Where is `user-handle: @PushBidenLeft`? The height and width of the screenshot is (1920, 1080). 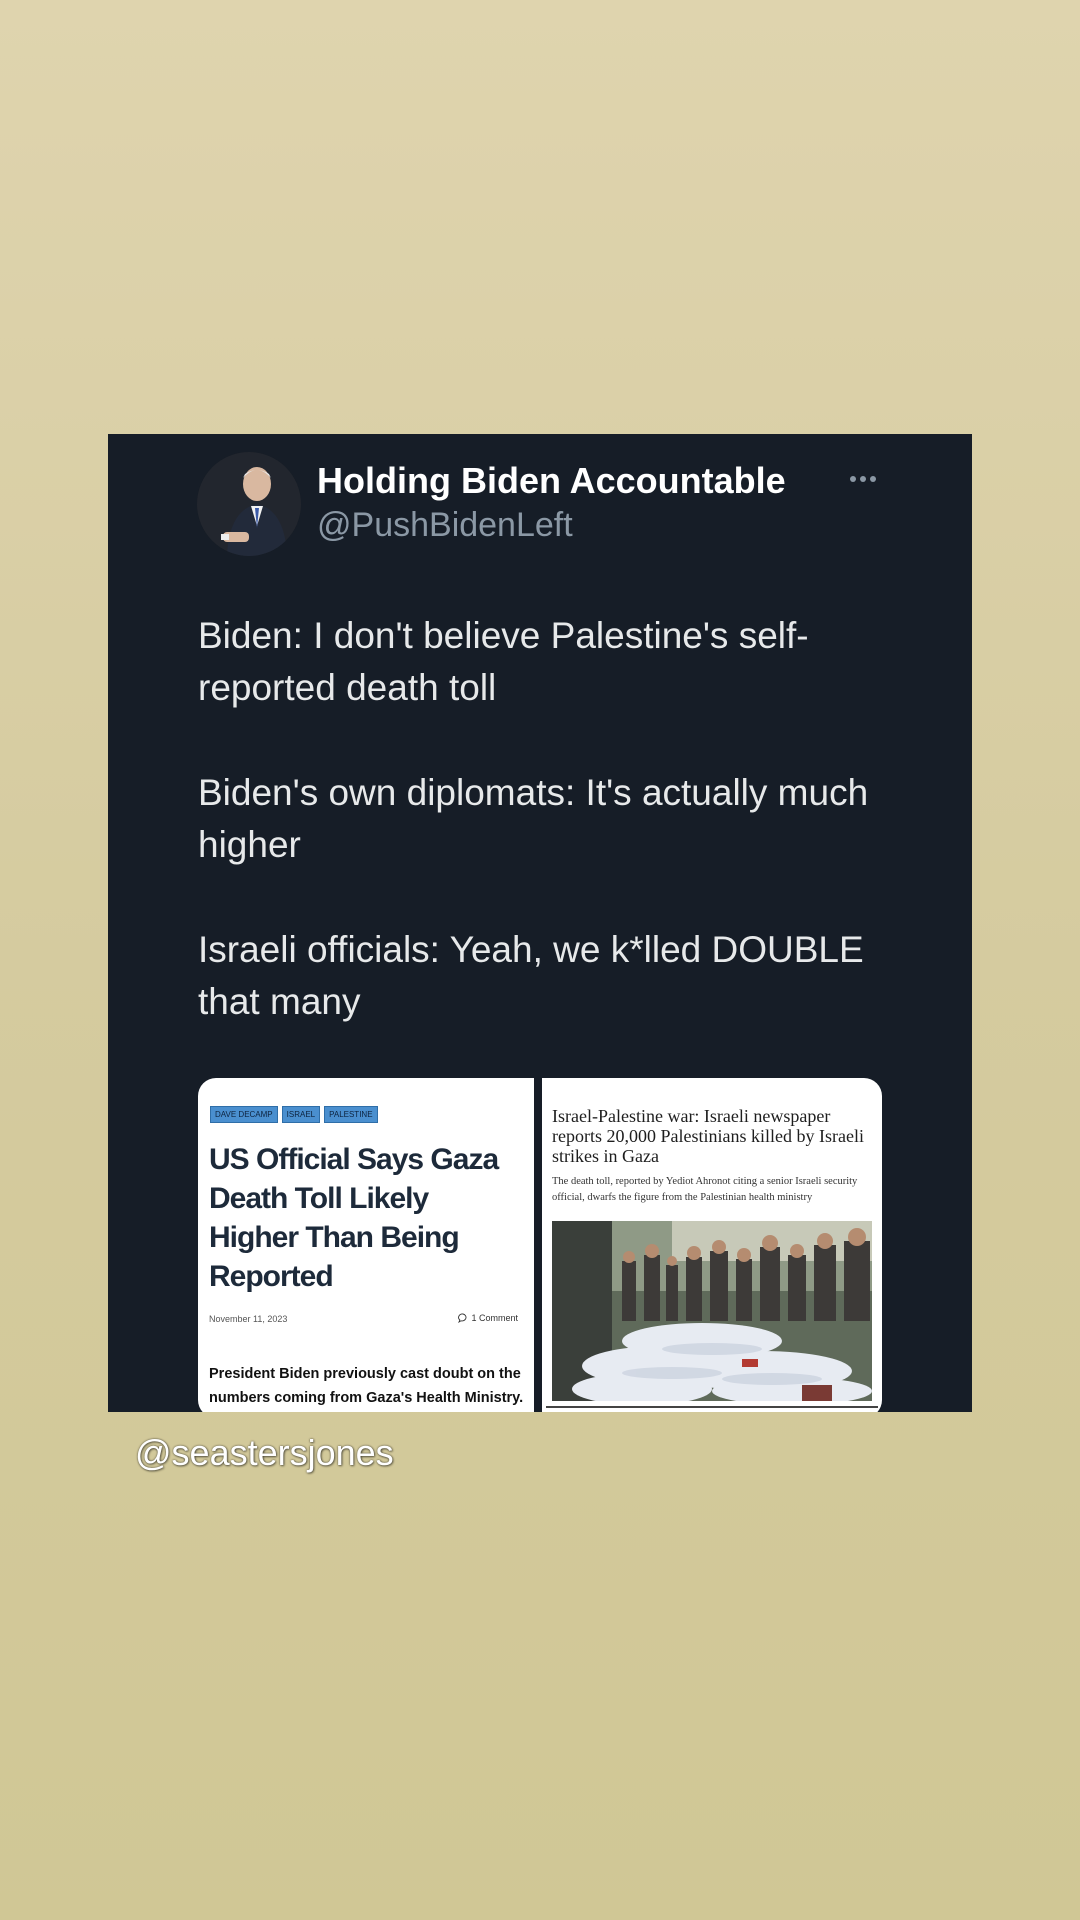
user-handle: @PushBidenLeft is located at coordinates (445, 525).